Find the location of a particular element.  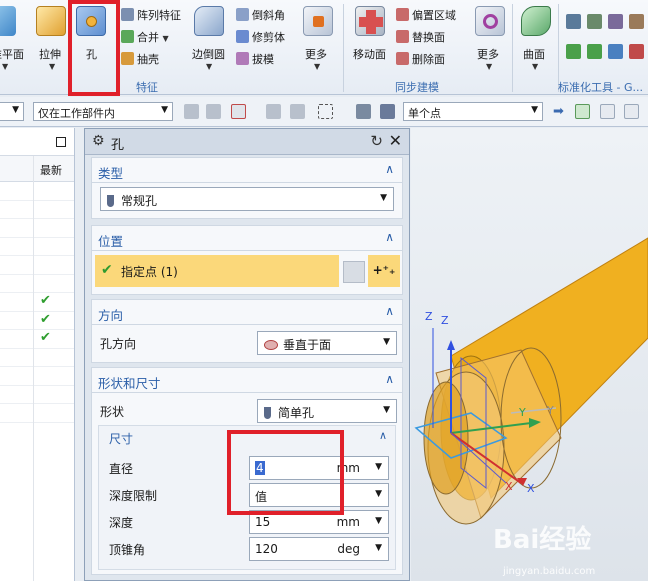

scope-filter-select: 仅在工作部件内 ▼ is located at coordinates (103, 111).